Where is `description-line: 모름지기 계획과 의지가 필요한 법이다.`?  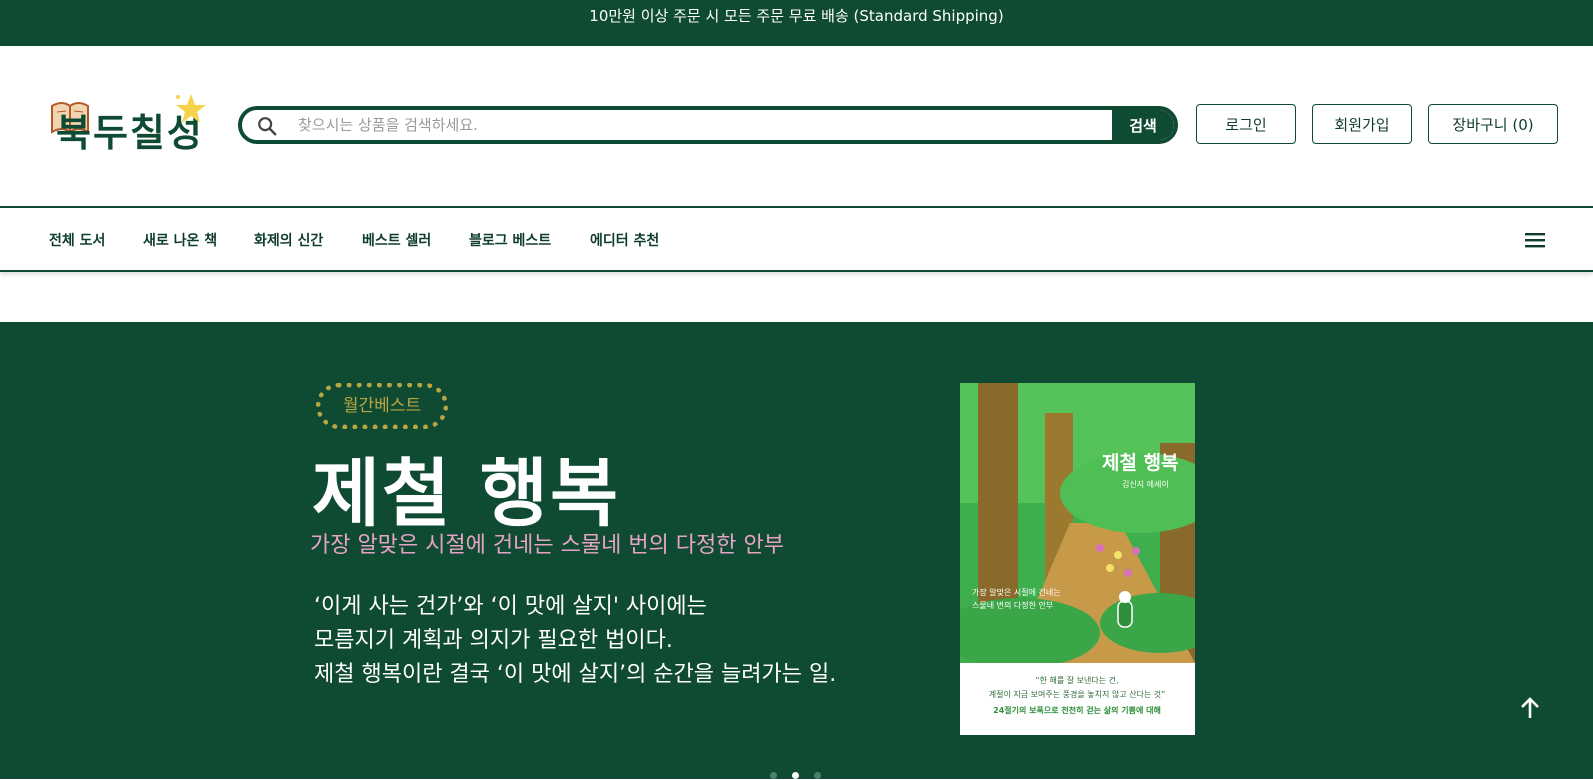 description-line: 모름지기 계획과 의지가 필요한 법이다. is located at coordinates (493, 640).